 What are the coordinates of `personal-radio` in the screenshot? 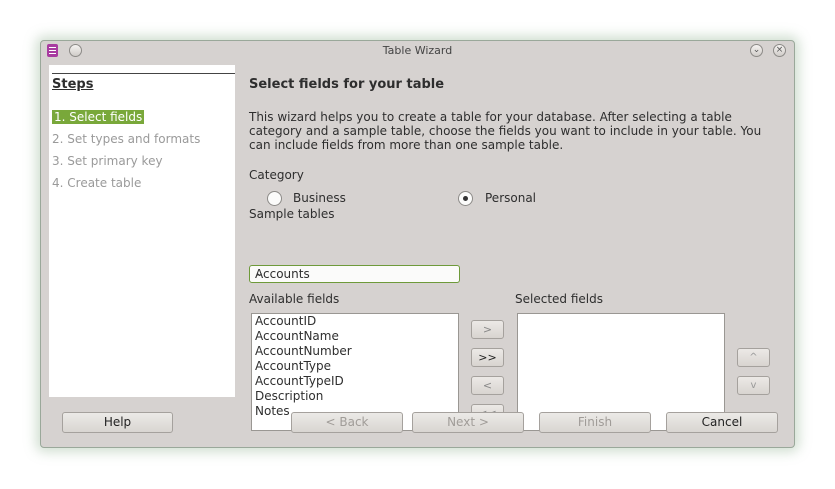 It's located at (465, 198).